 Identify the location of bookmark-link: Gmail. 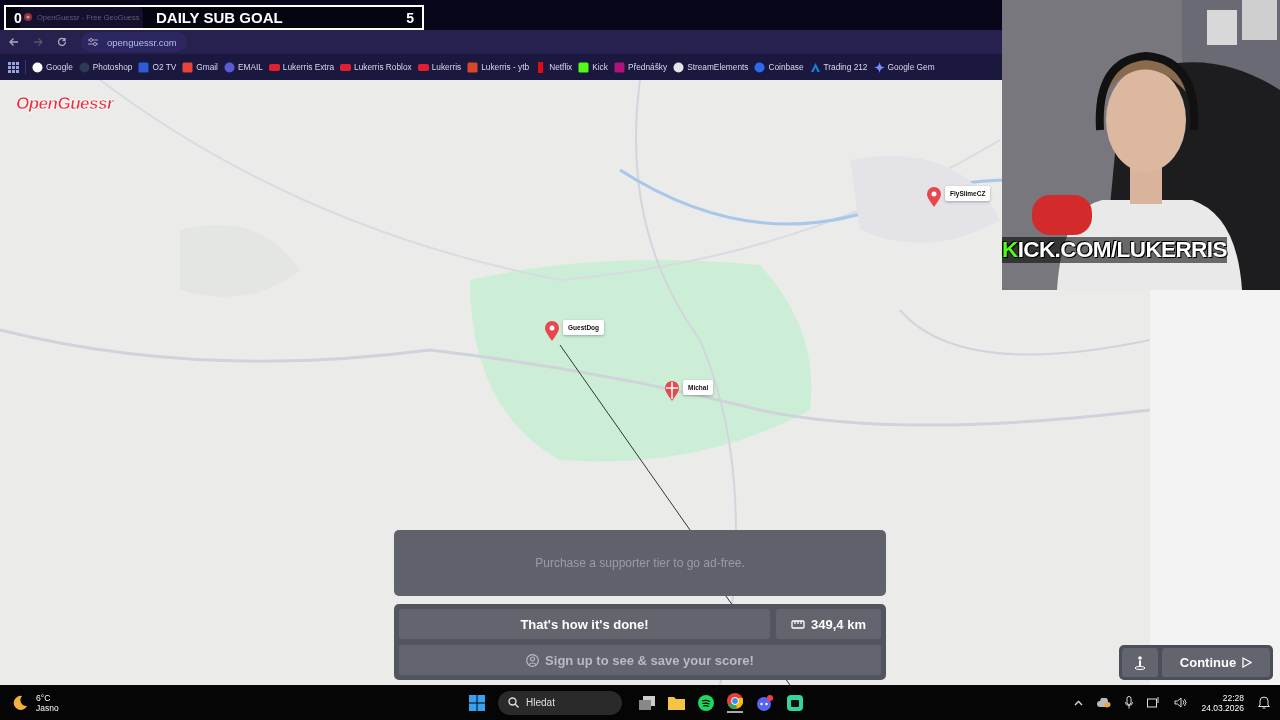
(200, 67).